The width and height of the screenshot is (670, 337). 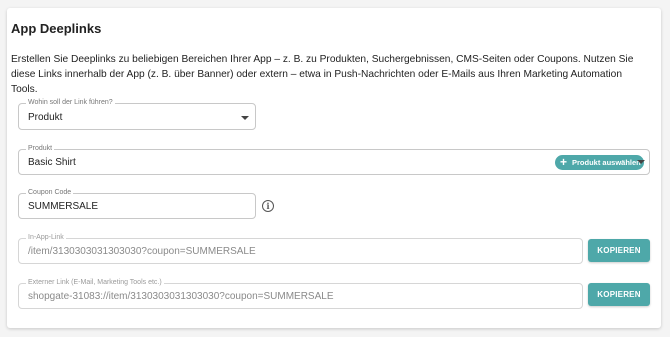 What do you see at coordinates (334, 159) in the screenshot?
I see `product-select: Produkt Basic Shirt + Produkt auswählen` at bounding box center [334, 159].